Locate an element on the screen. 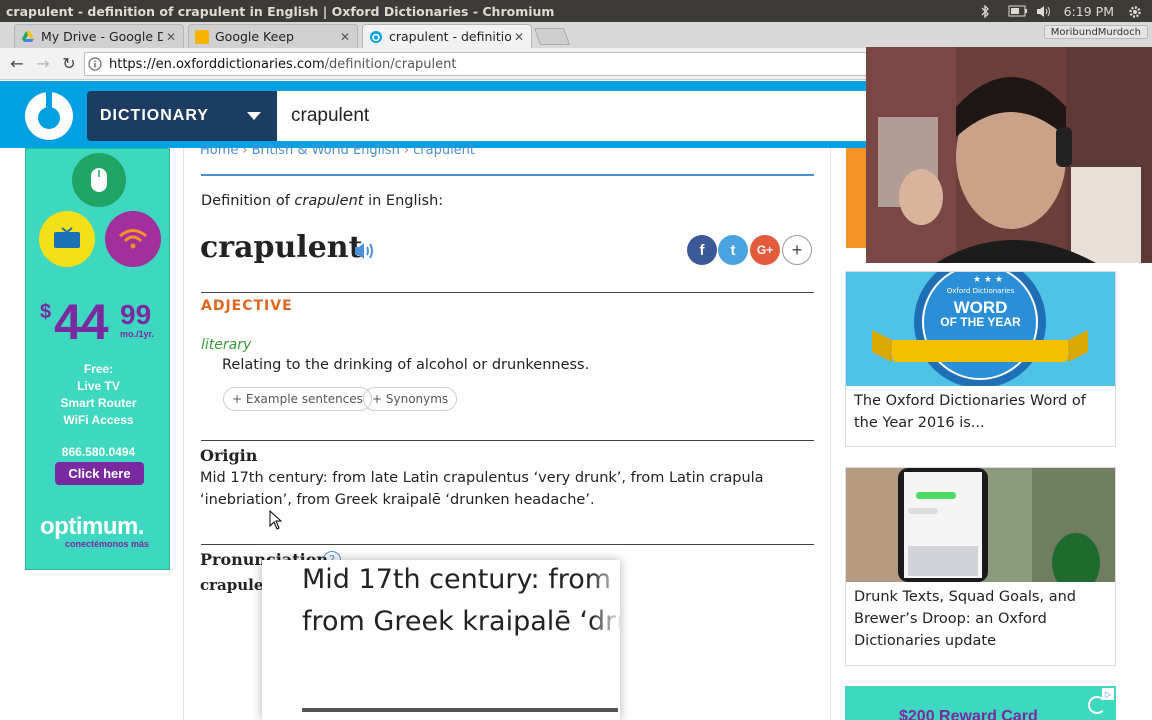  ad-feature: Live TV is located at coordinates (98, 386).